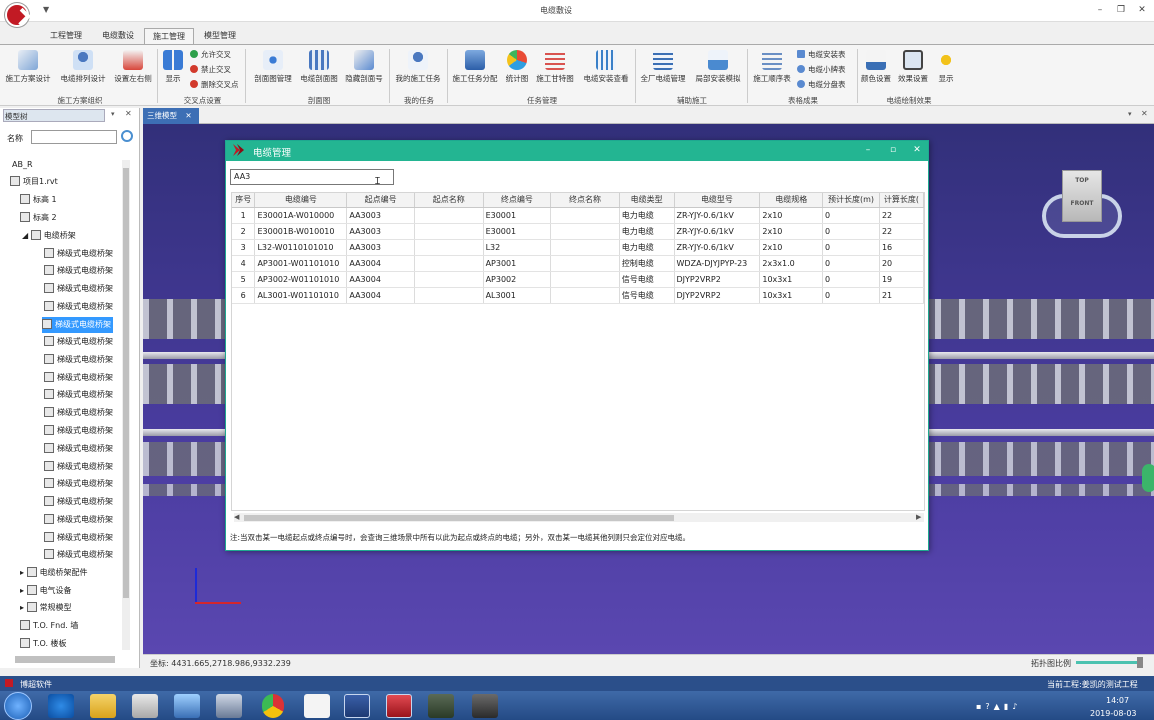 Image resolution: width=1154 pixels, height=720 pixels. Describe the element at coordinates (555, 68) in the screenshot. I see `gantt-button: 施工甘特图` at that location.